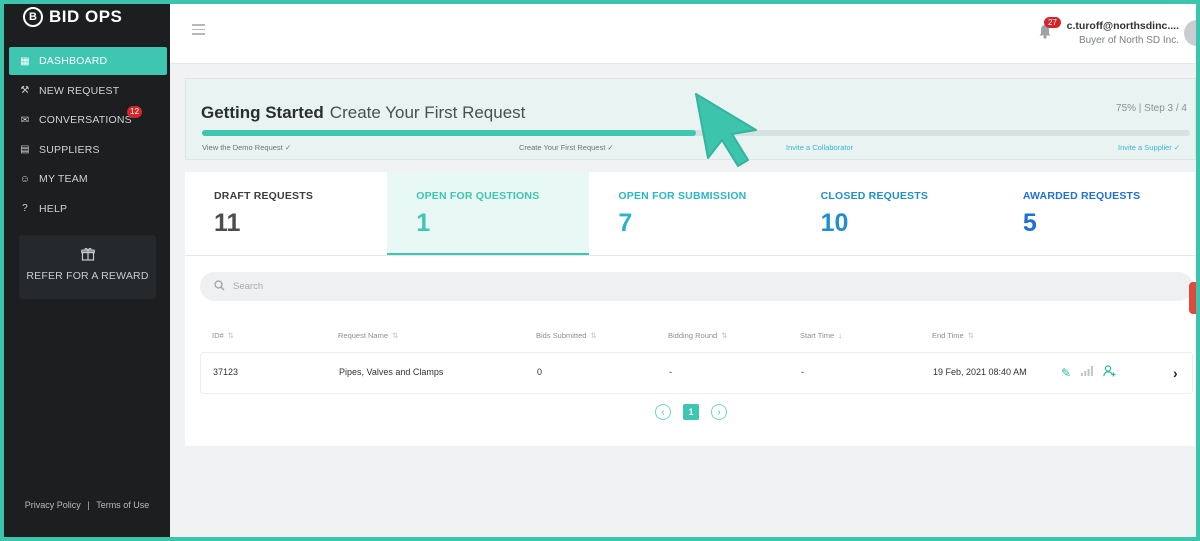 This screenshot has height=541, width=1200. I want to click on getting-started-title: Getting Started Create Your First Request, so click(363, 113).